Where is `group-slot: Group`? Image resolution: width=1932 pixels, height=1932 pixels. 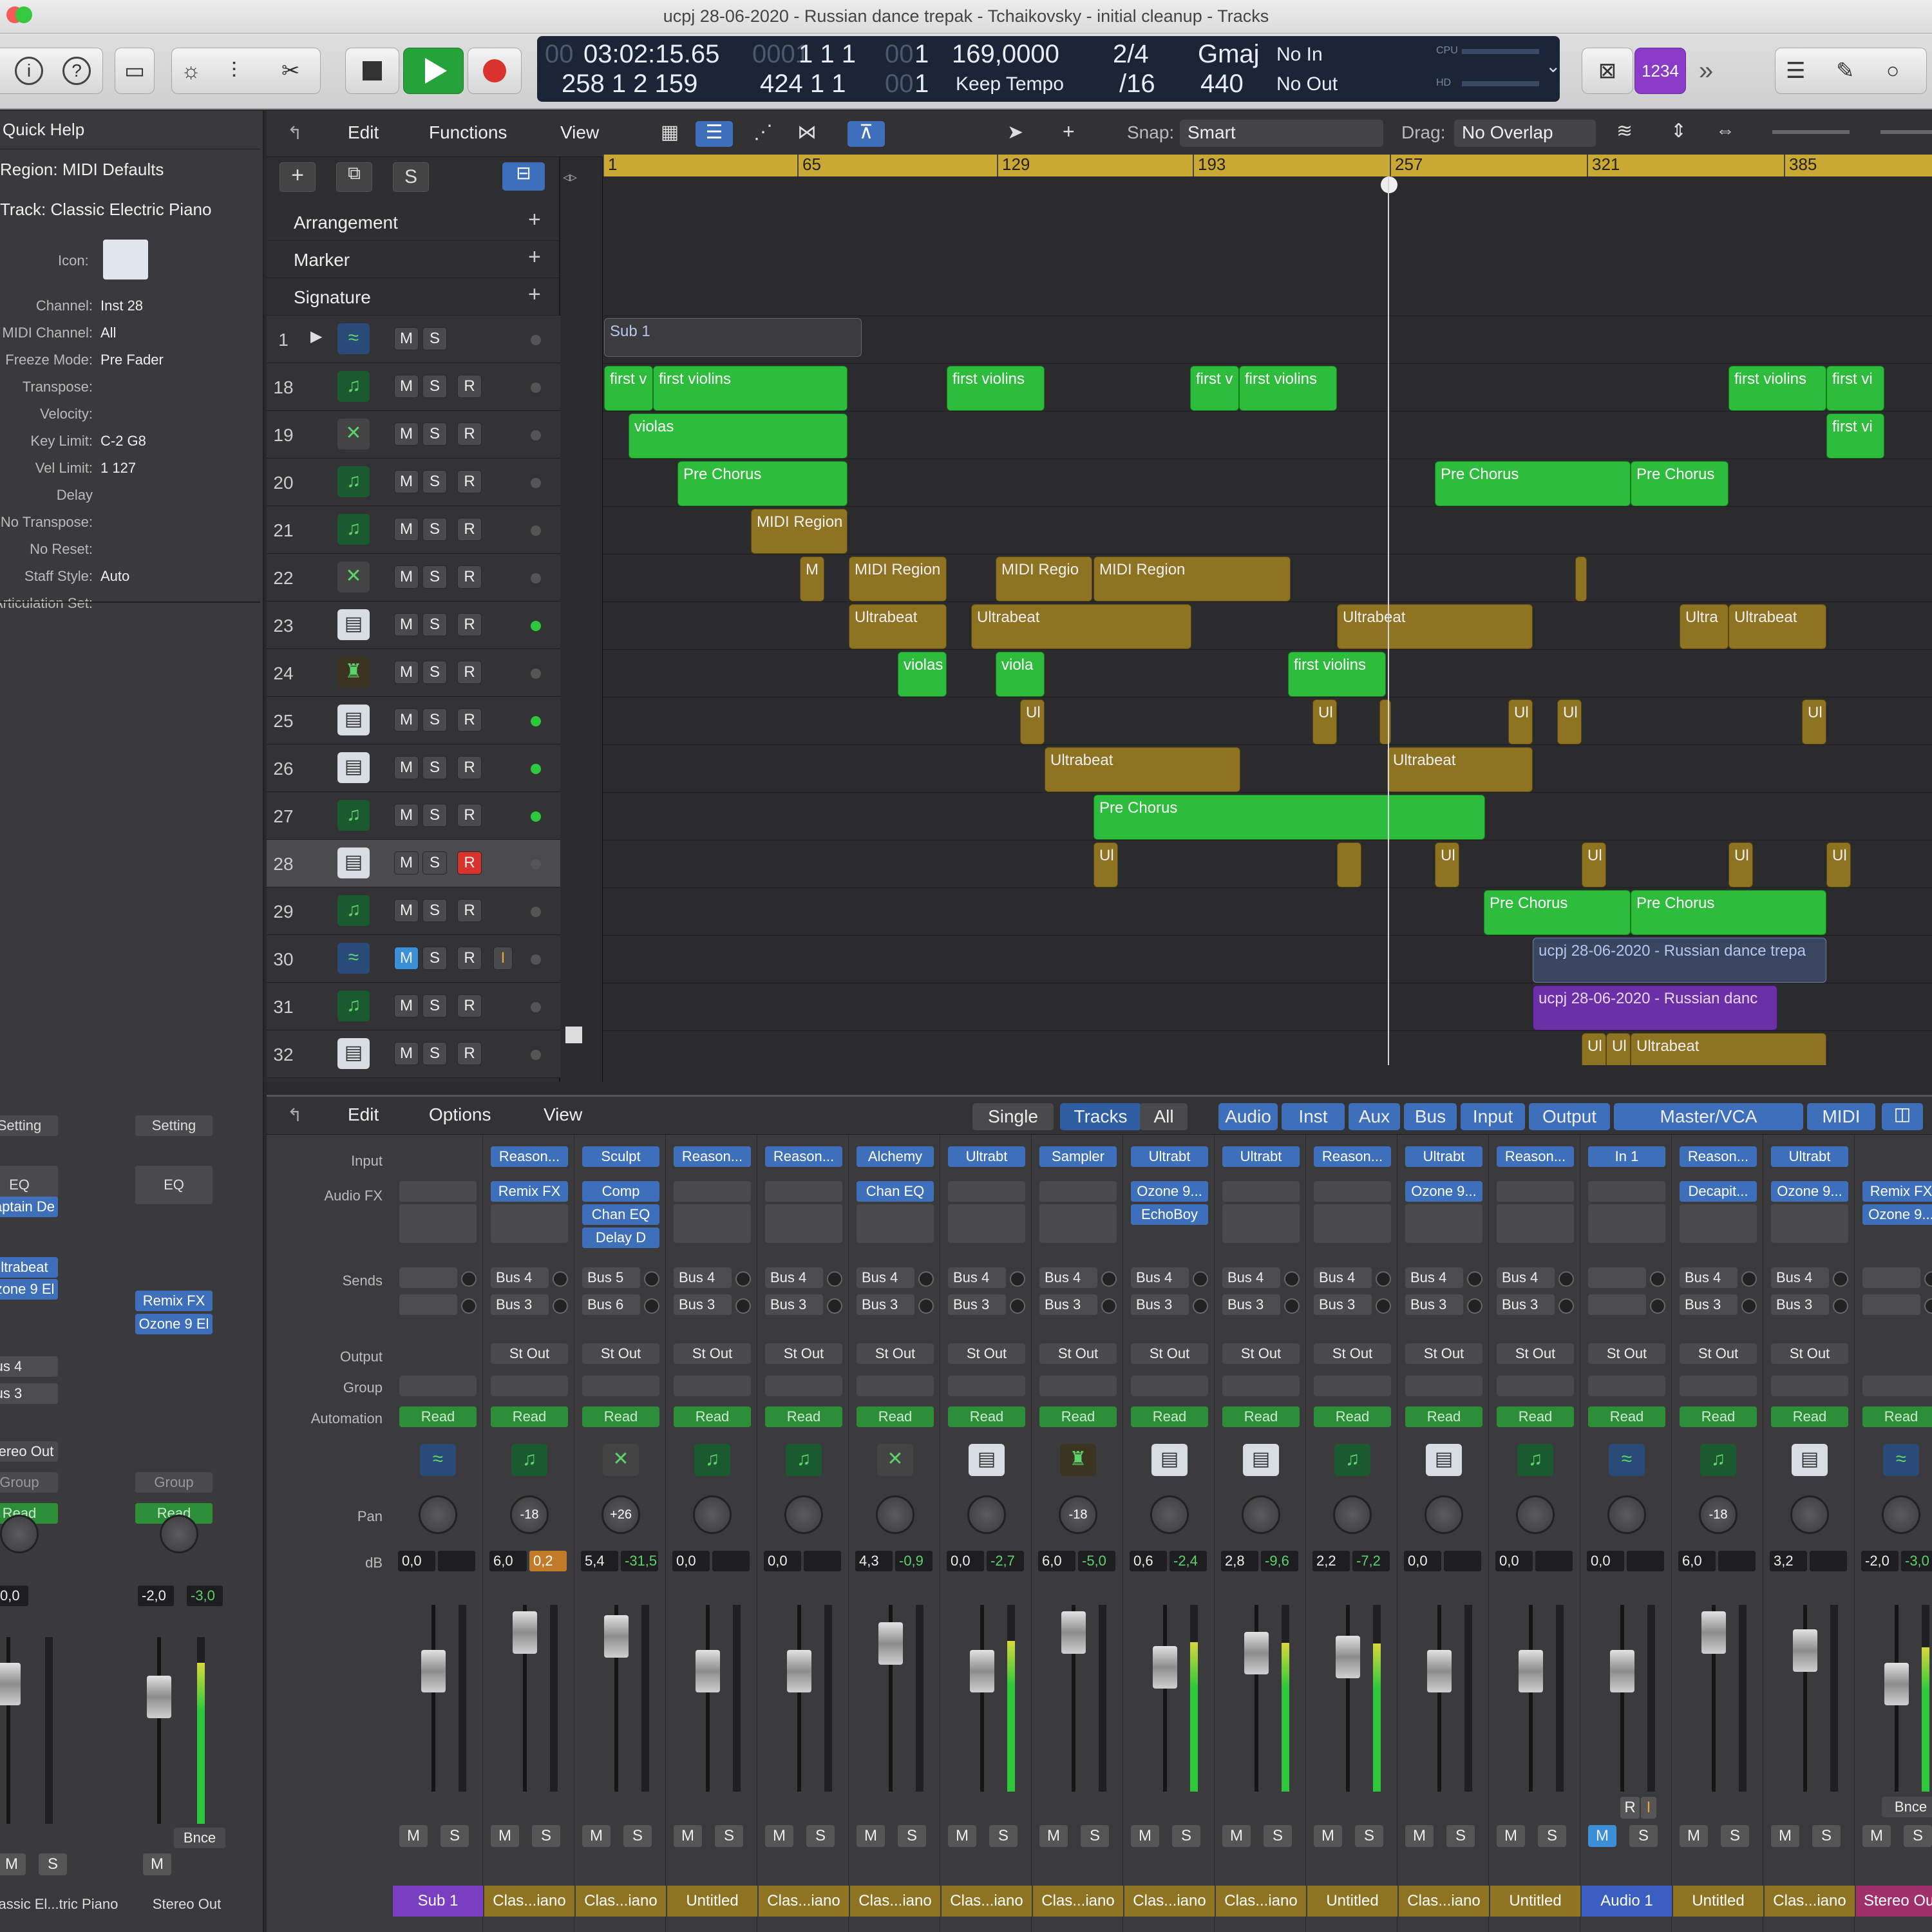 group-slot: Group is located at coordinates (174, 1482).